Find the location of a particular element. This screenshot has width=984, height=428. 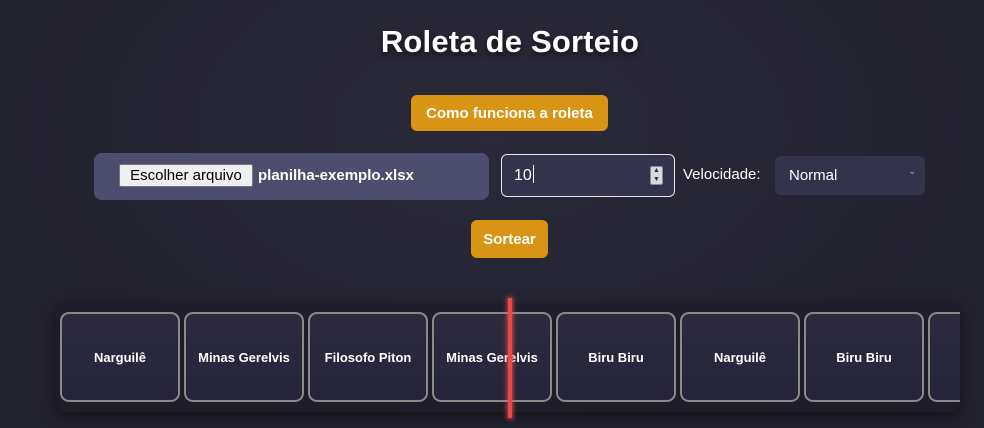

chevron-down-icon: ⌄ is located at coordinates (912, 171).